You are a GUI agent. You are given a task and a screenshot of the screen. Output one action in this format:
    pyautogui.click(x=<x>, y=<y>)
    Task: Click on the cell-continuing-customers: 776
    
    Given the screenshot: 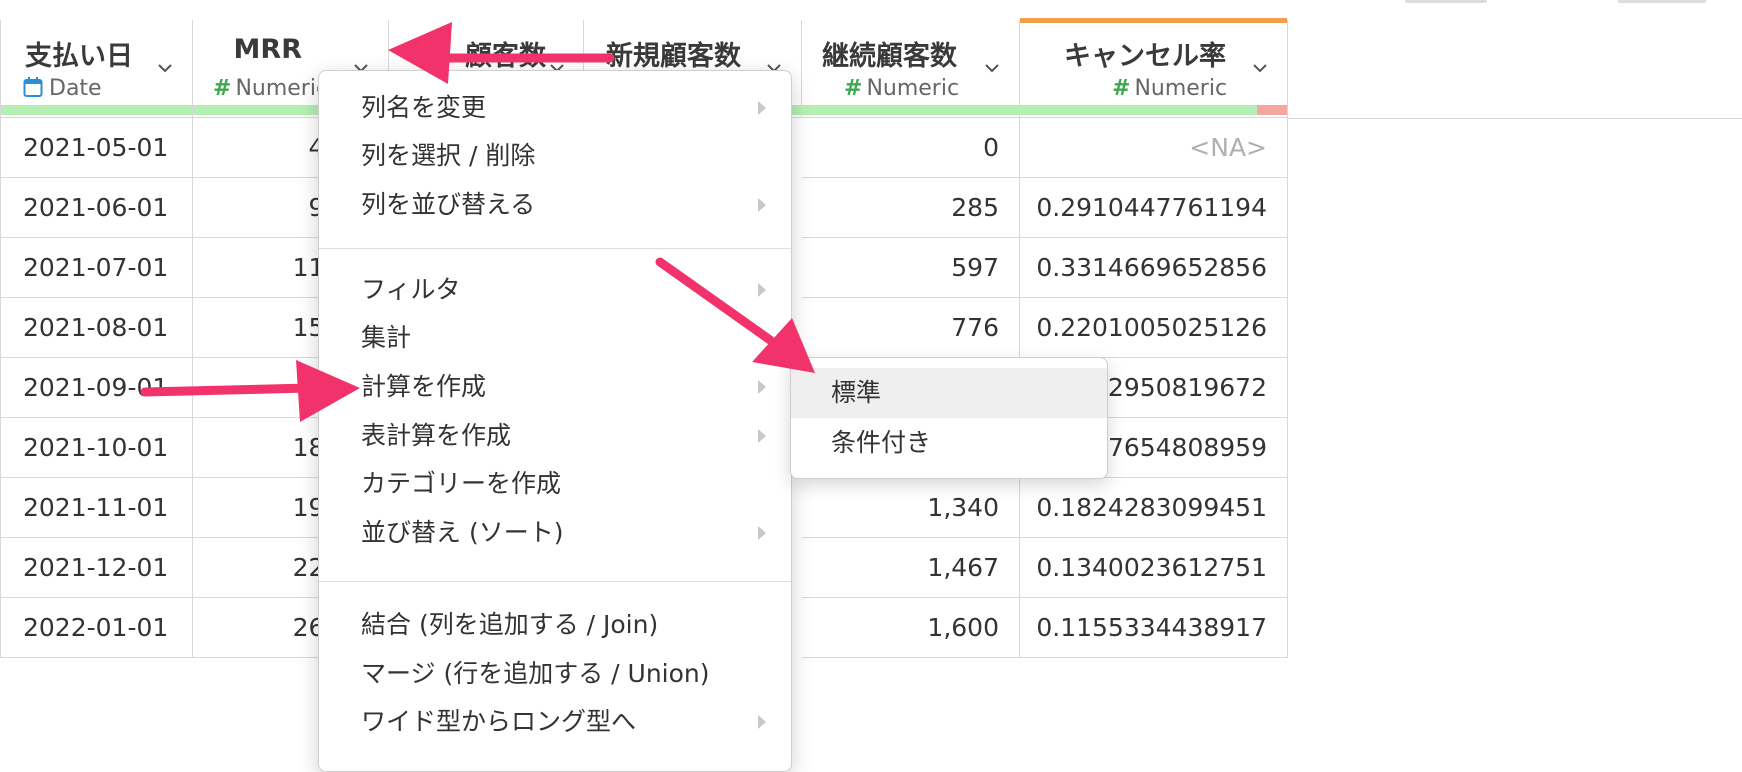 What is the action you would take?
    pyautogui.click(x=911, y=328)
    